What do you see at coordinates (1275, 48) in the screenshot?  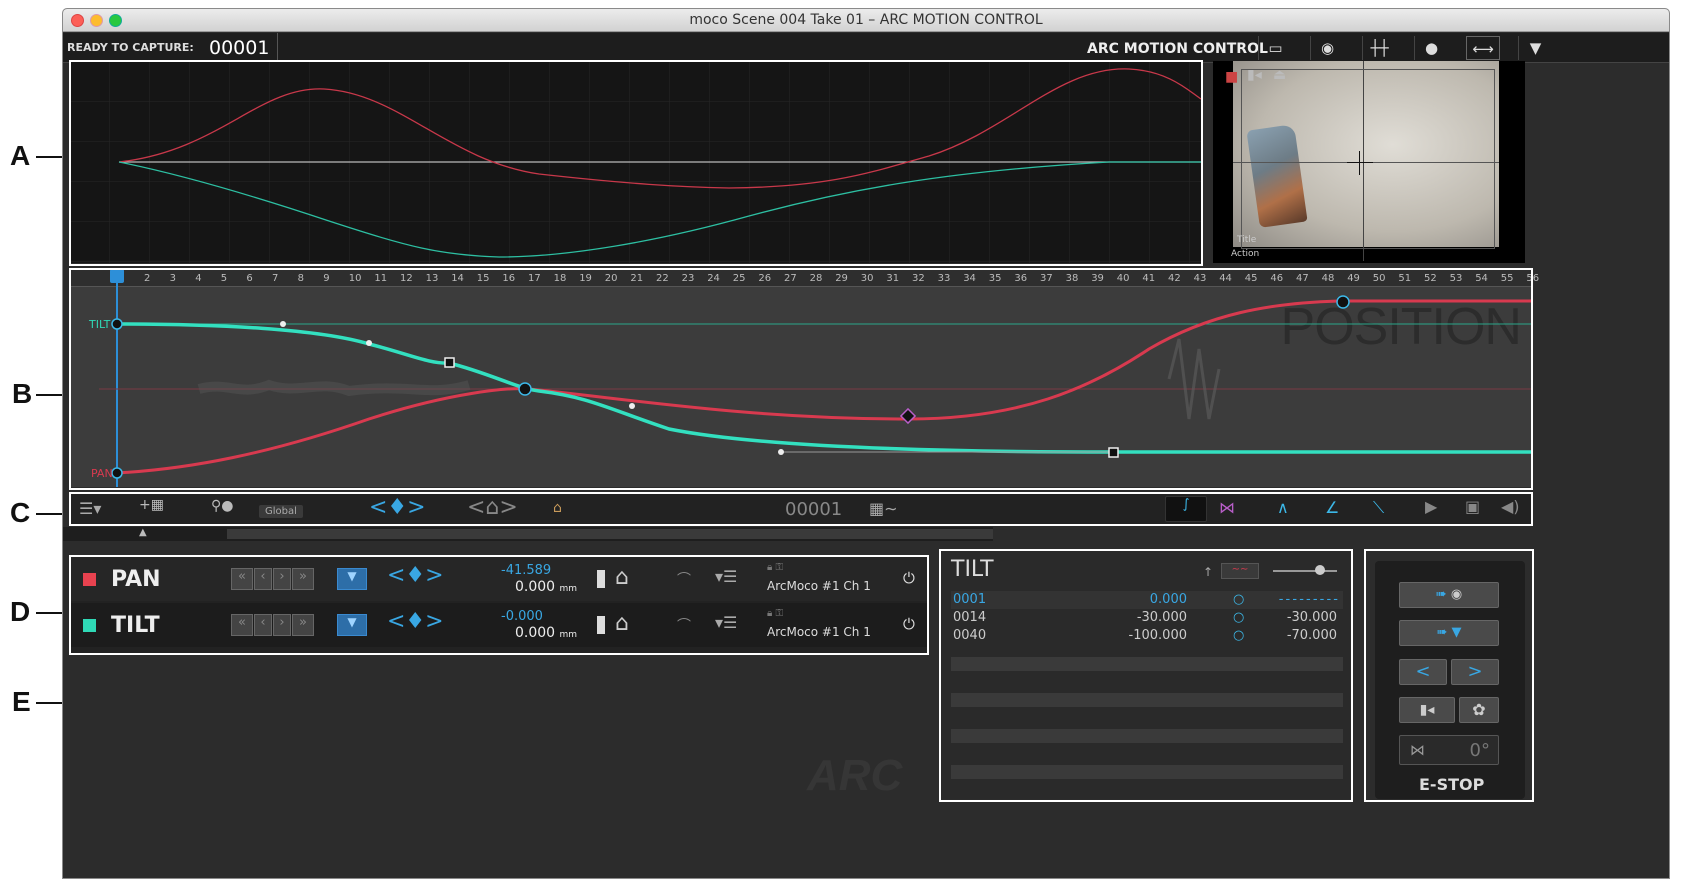 I see `monitor-icon: ▭` at bounding box center [1275, 48].